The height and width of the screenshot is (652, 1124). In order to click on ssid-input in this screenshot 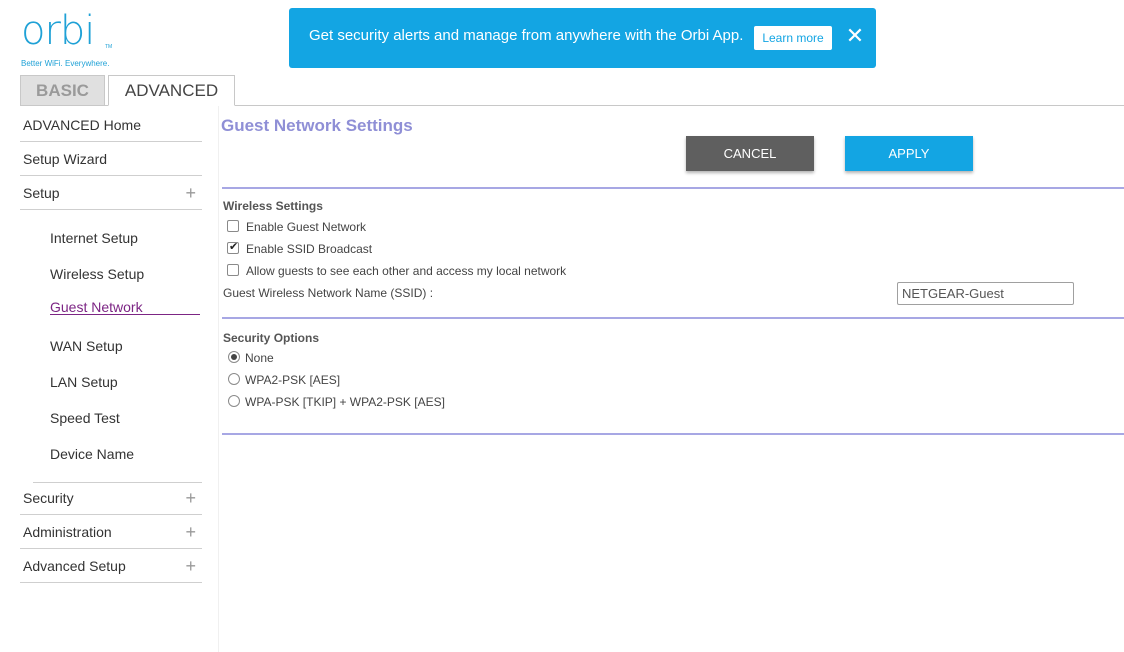, I will do `click(985, 293)`.